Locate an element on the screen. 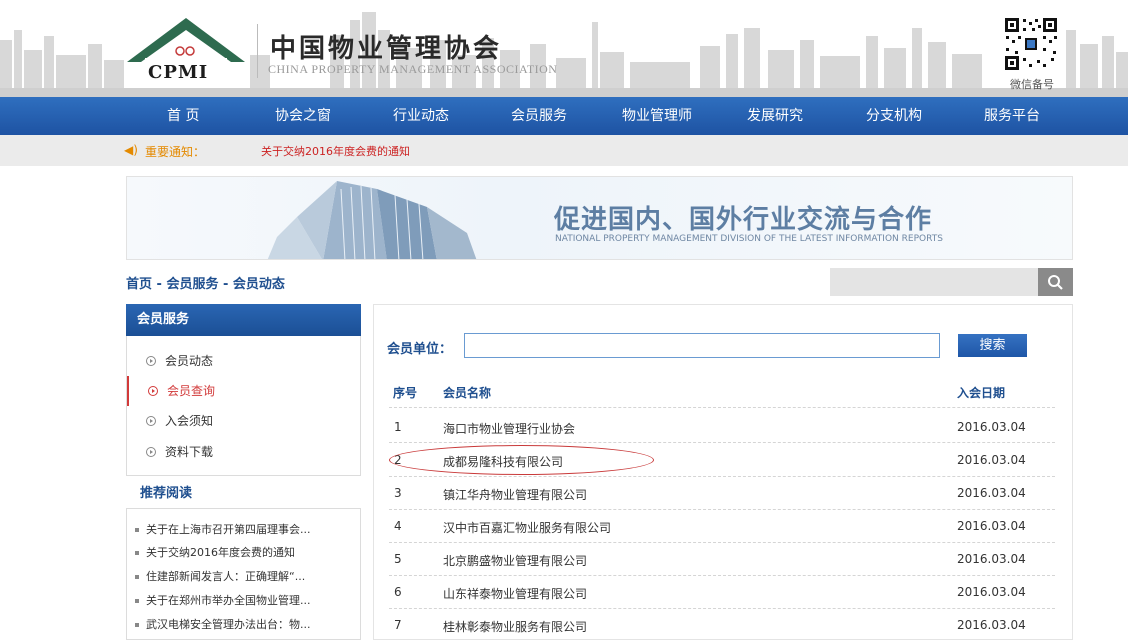 This screenshot has width=1128, height=640. sidebar-title: 会员服务 is located at coordinates (243, 320).